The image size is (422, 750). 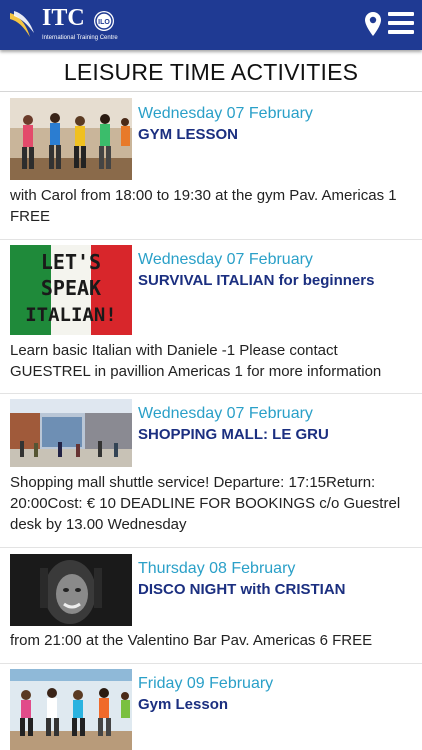 What do you see at coordinates (233, 434) in the screenshot?
I see `event-title: SHOPPING MALL: LE GRU` at bounding box center [233, 434].